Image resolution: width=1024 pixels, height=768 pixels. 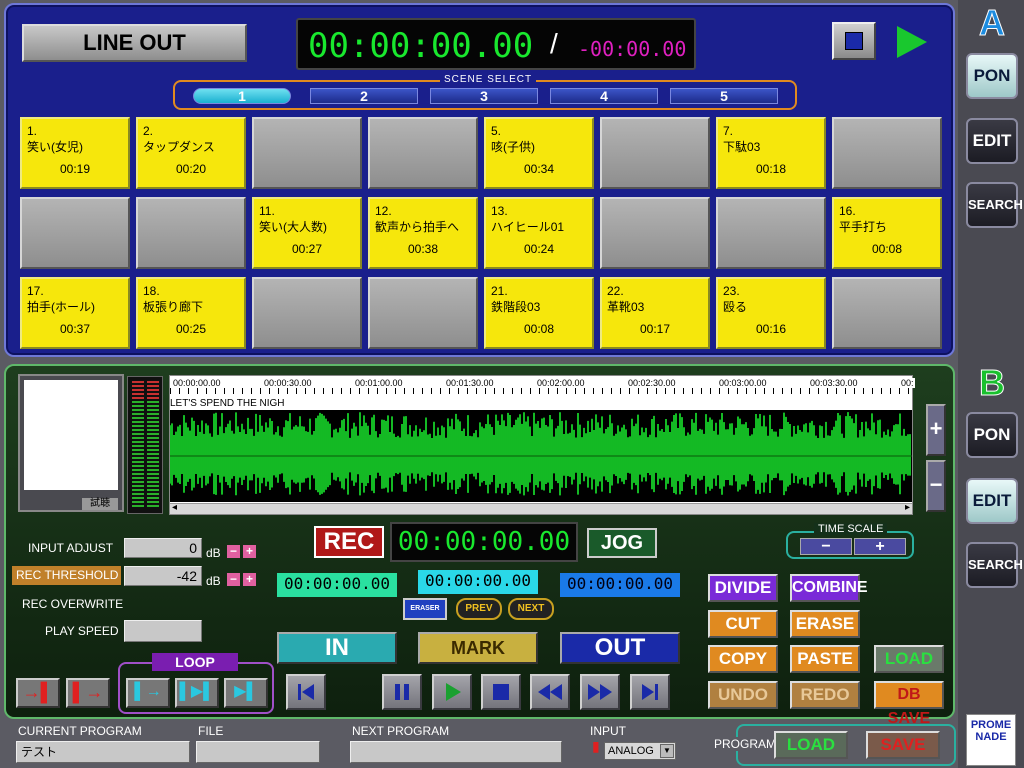 I want to click on arrow-to-in-icon: →▌, so click(x=38, y=692).